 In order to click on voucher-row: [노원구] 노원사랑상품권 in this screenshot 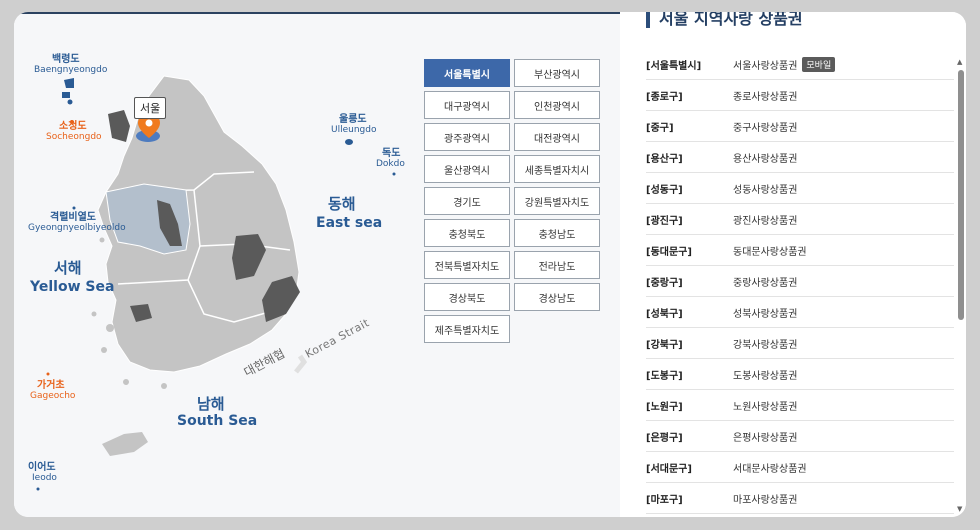, I will do `click(800, 405)`.